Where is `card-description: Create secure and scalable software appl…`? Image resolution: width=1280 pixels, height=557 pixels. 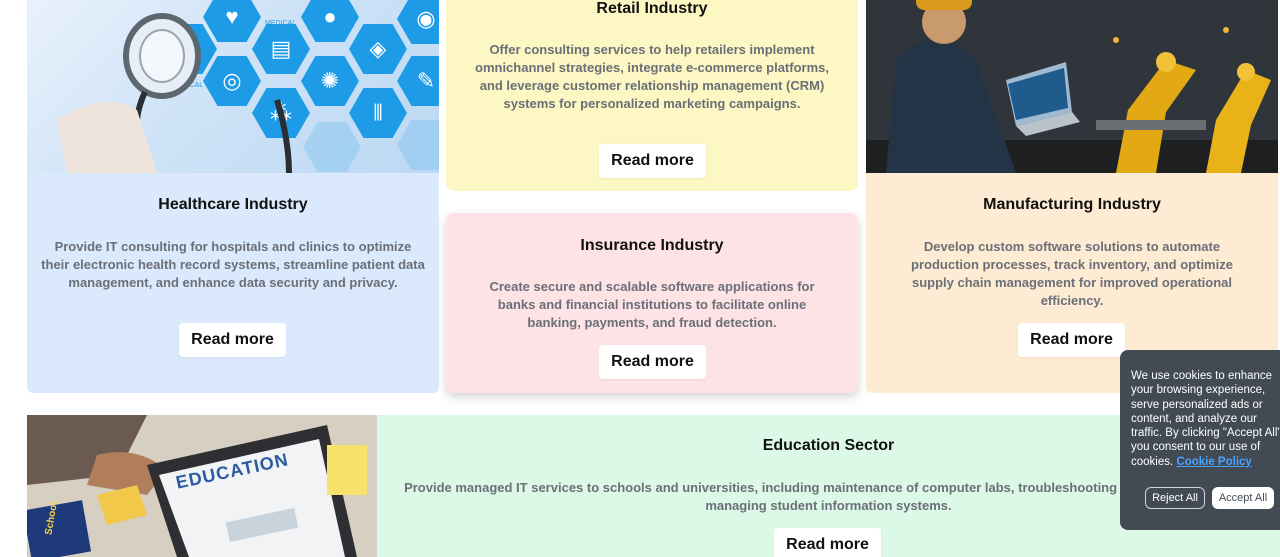
card-description: Create secure and scalable software appl… is located at coordinates (652, 304).